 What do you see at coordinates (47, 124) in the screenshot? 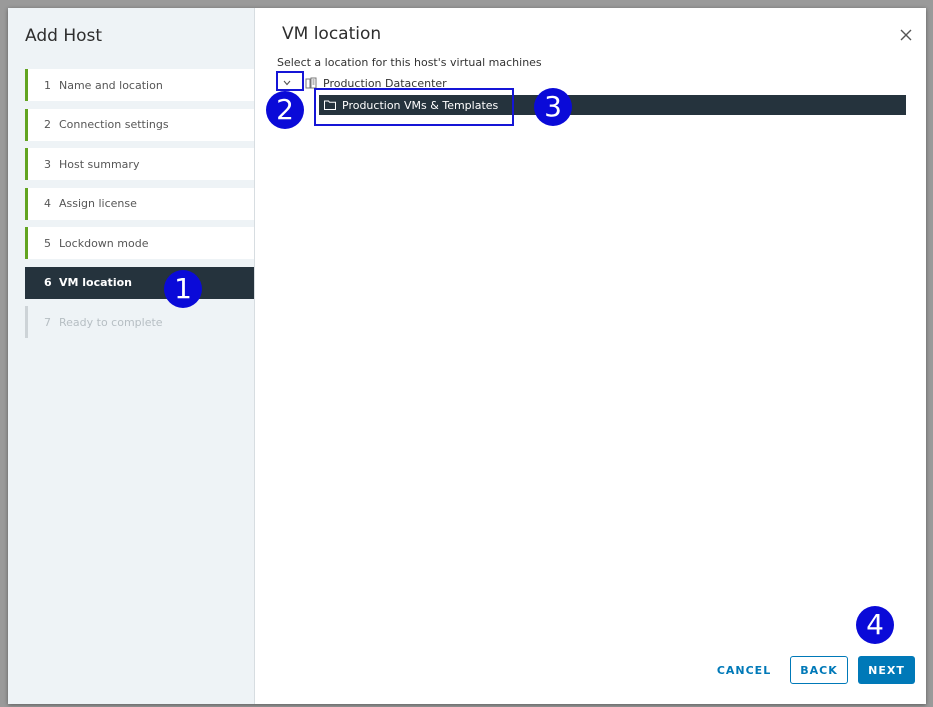
I see `step-number: 2` at bounding box center [47, 124].